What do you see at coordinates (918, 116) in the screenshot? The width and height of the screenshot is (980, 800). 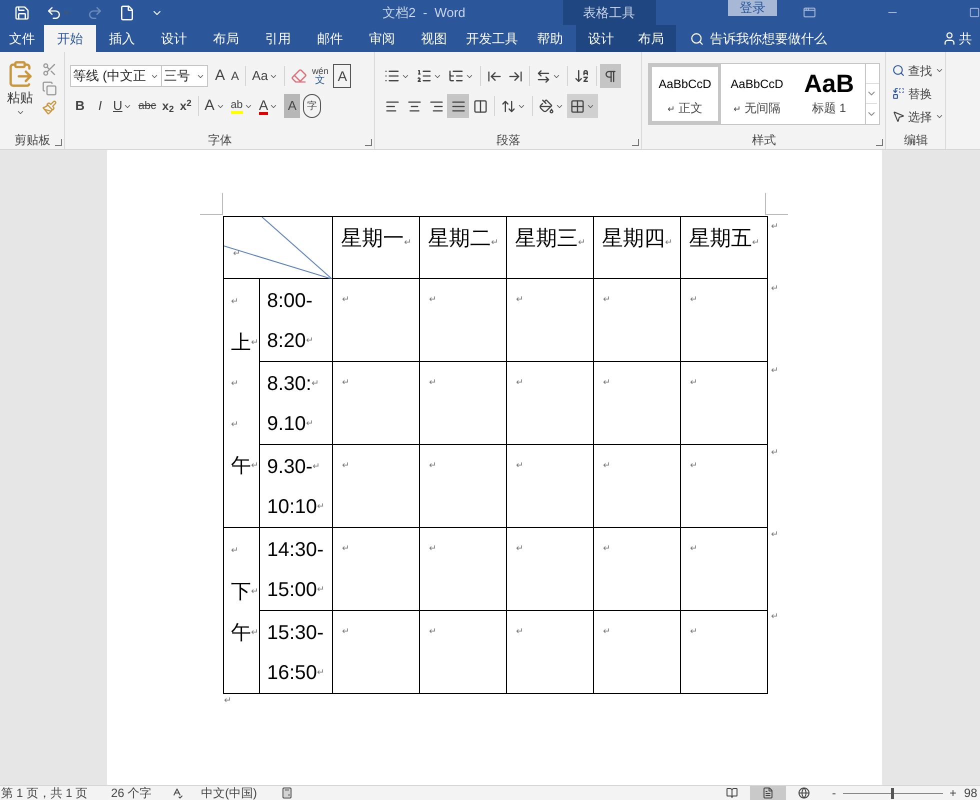 I see `select-button: 选择` at bounding box center [918, 116].